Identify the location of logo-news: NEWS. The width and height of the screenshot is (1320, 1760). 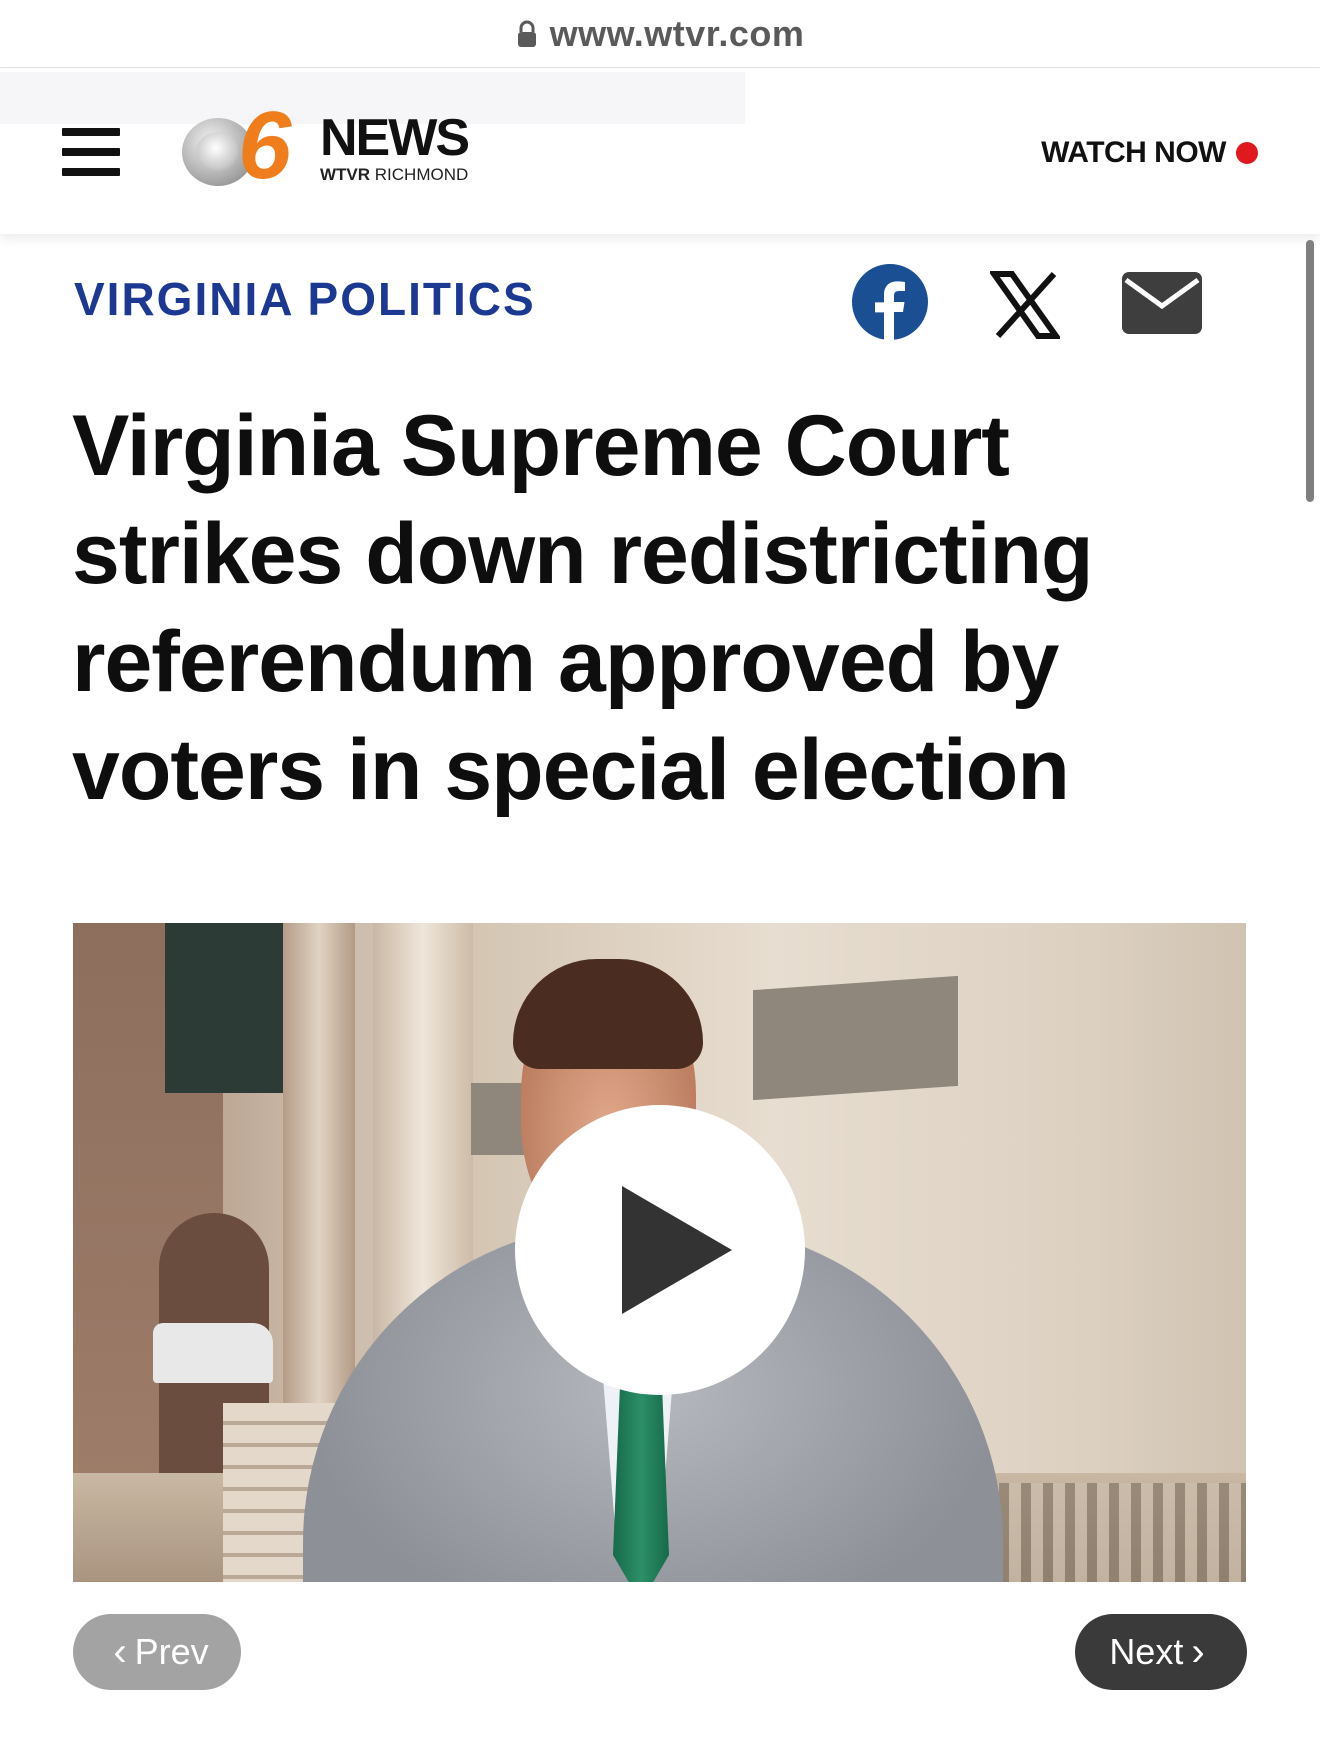
(395, 138).